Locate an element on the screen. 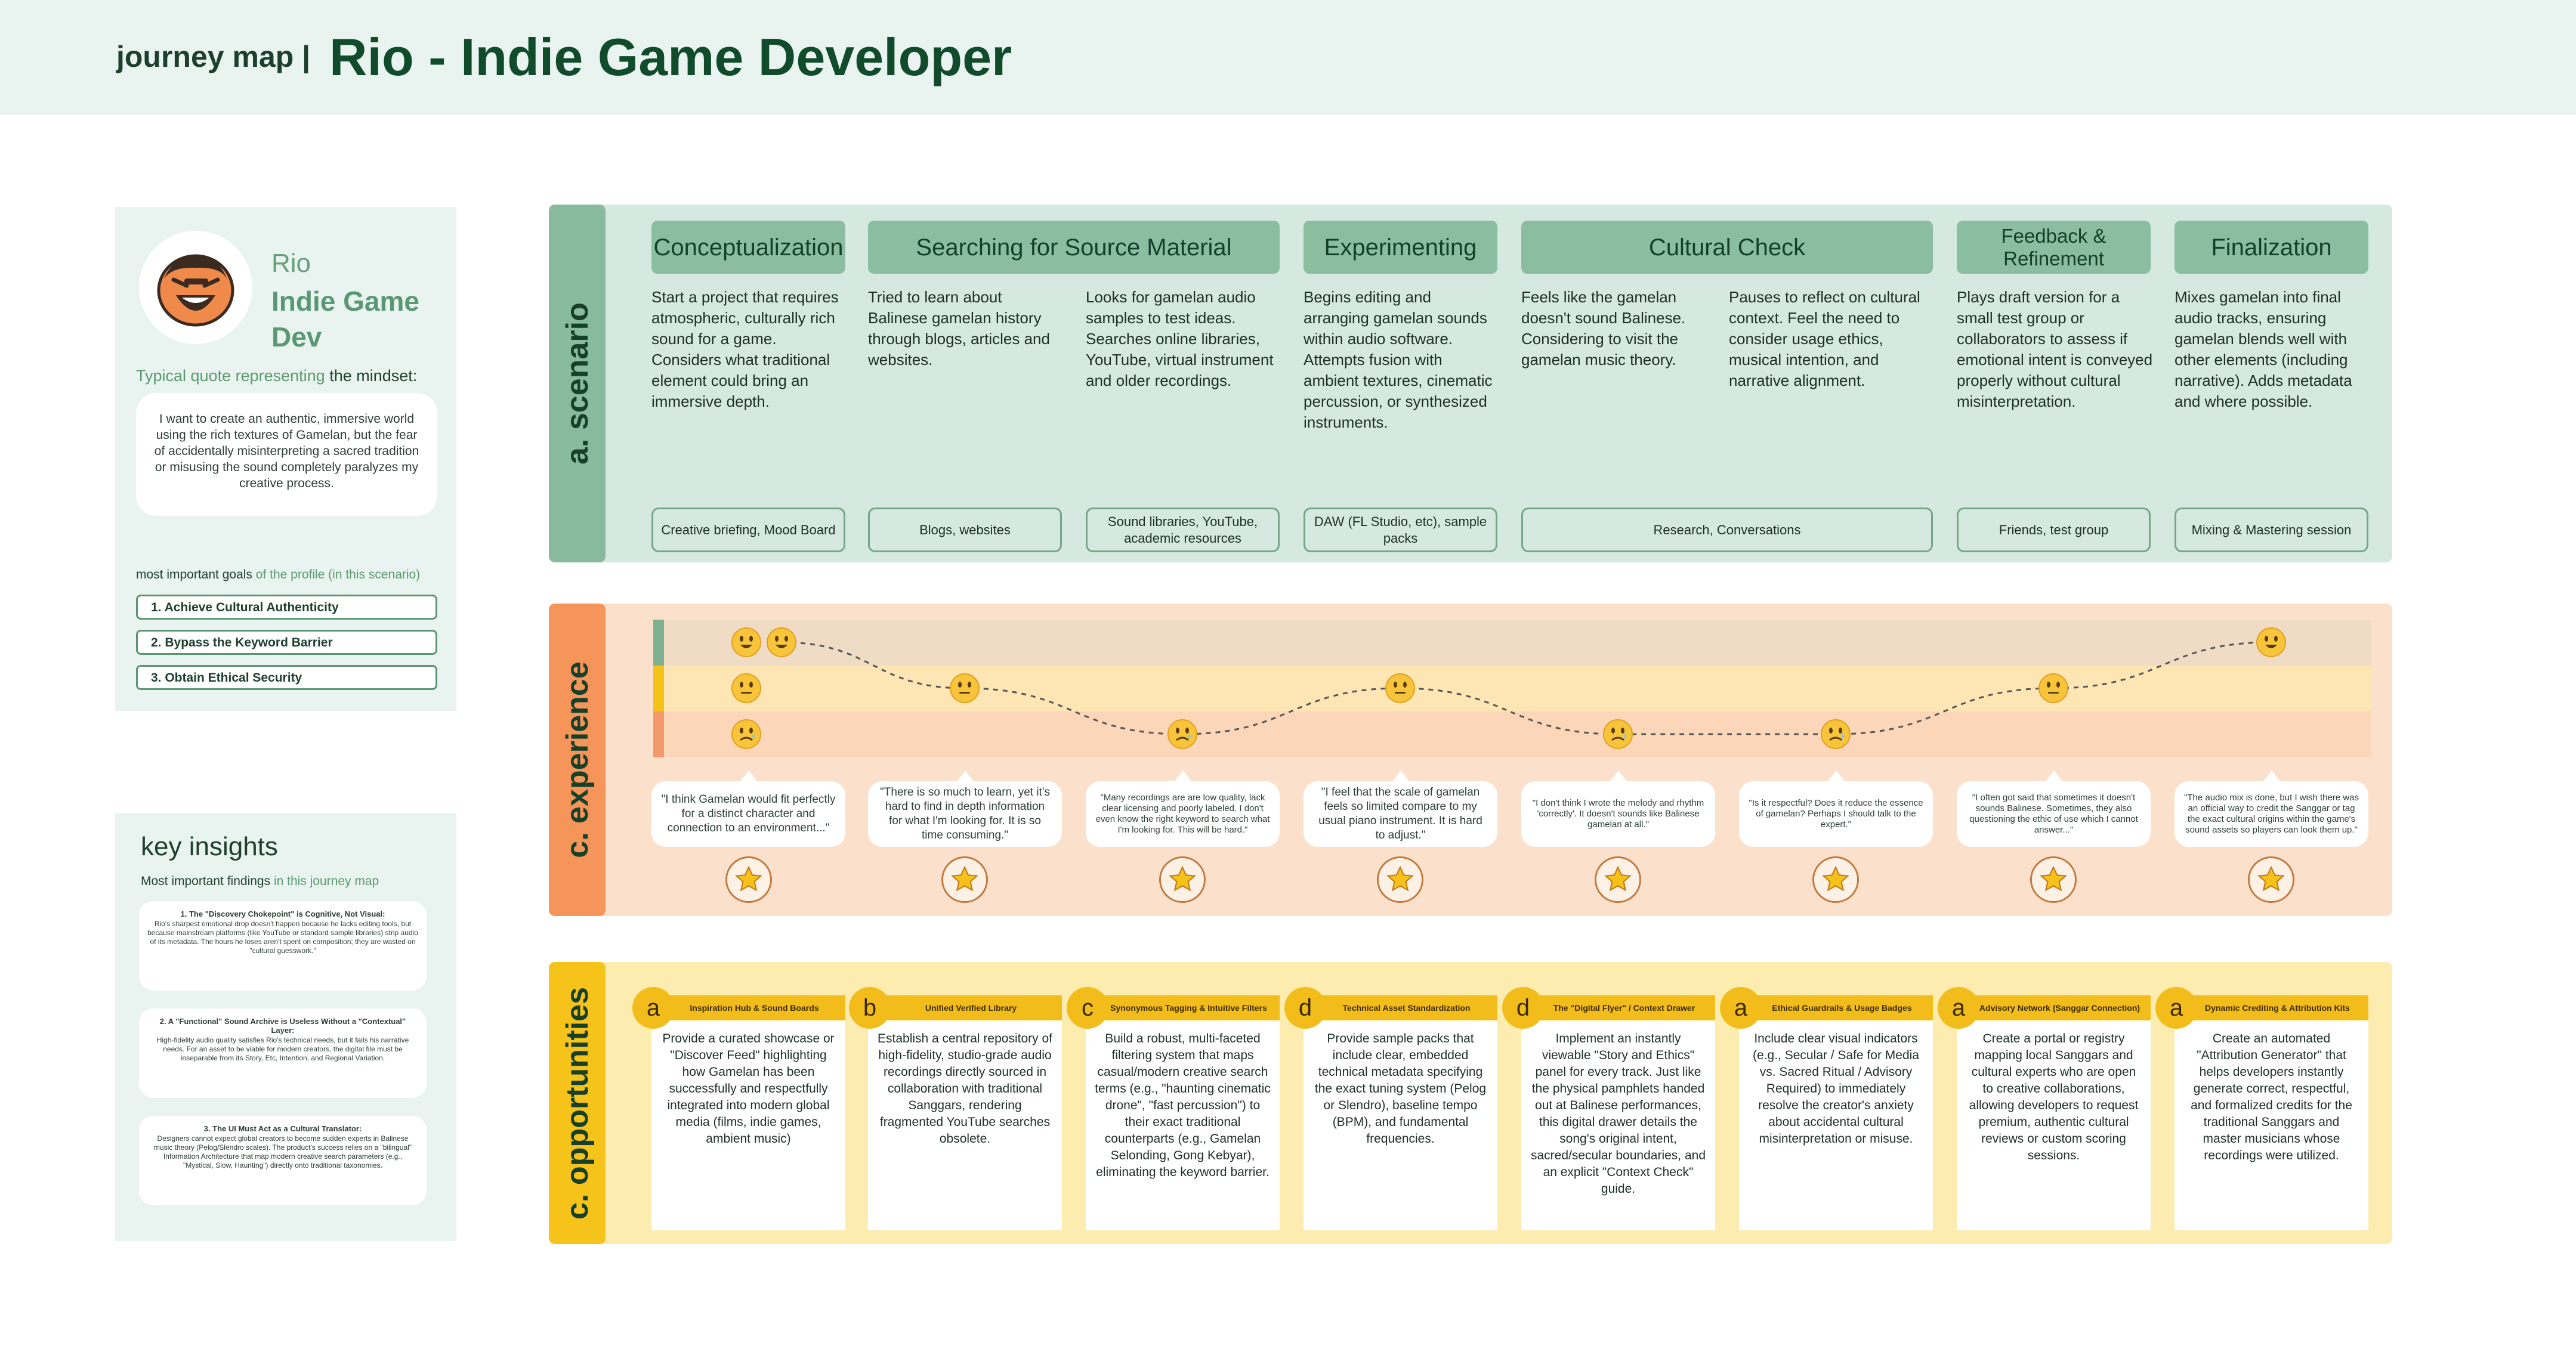 This screenshot has height=1349, width=2576. persona-role: Indie Game Dev is located at coordinates (345, 319).